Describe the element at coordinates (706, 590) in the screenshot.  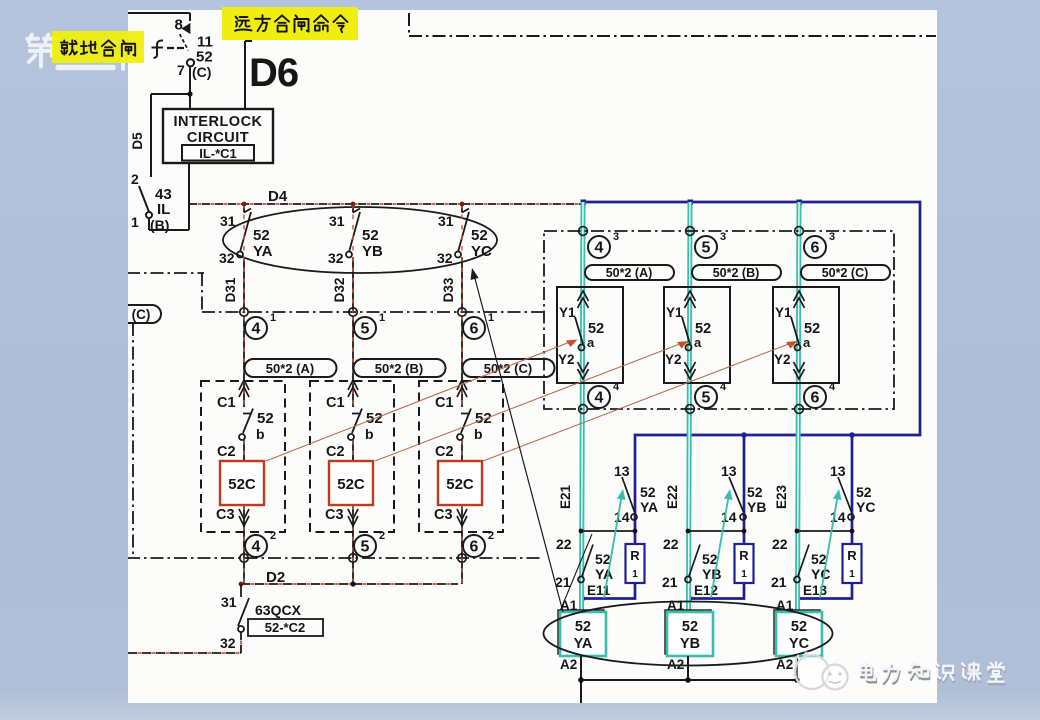
I see `svg-text: E12` at that location.